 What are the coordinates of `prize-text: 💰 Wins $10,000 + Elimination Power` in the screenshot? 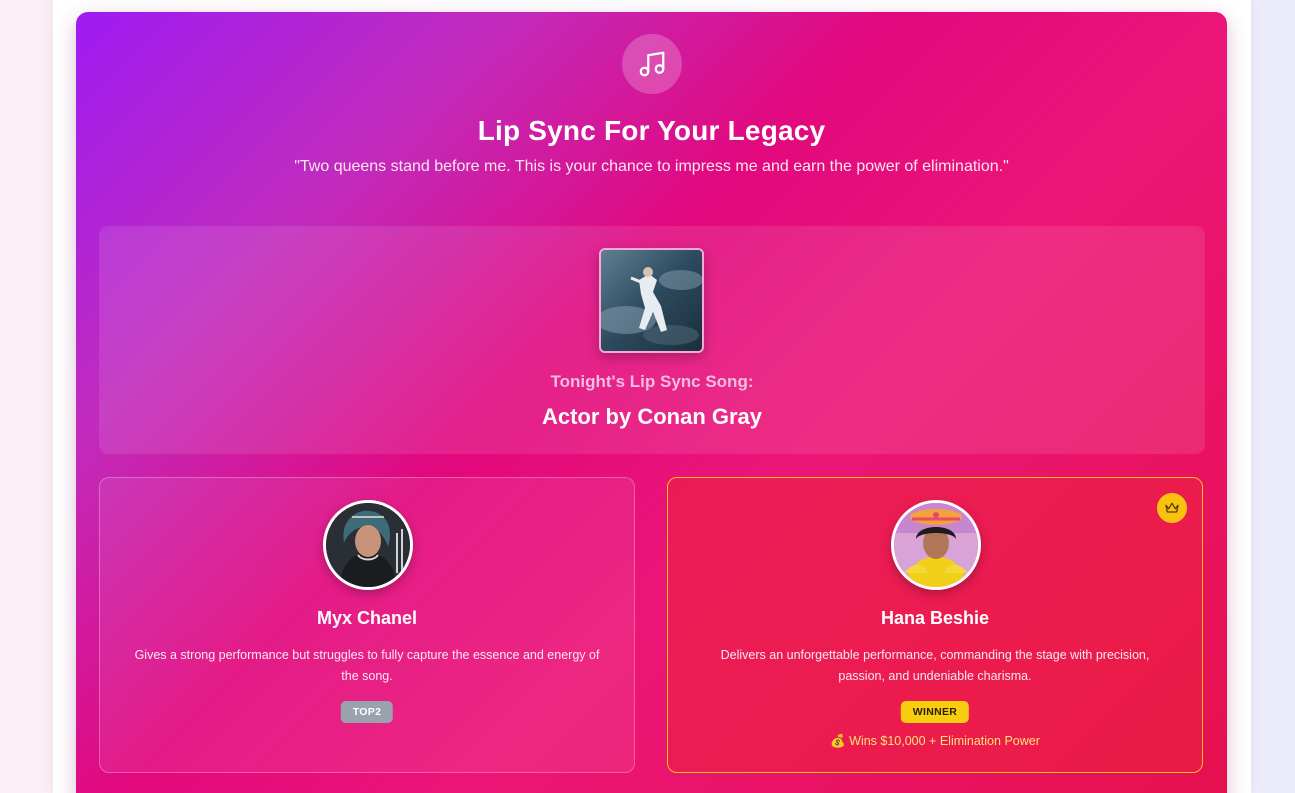 It's located at (935, 741).